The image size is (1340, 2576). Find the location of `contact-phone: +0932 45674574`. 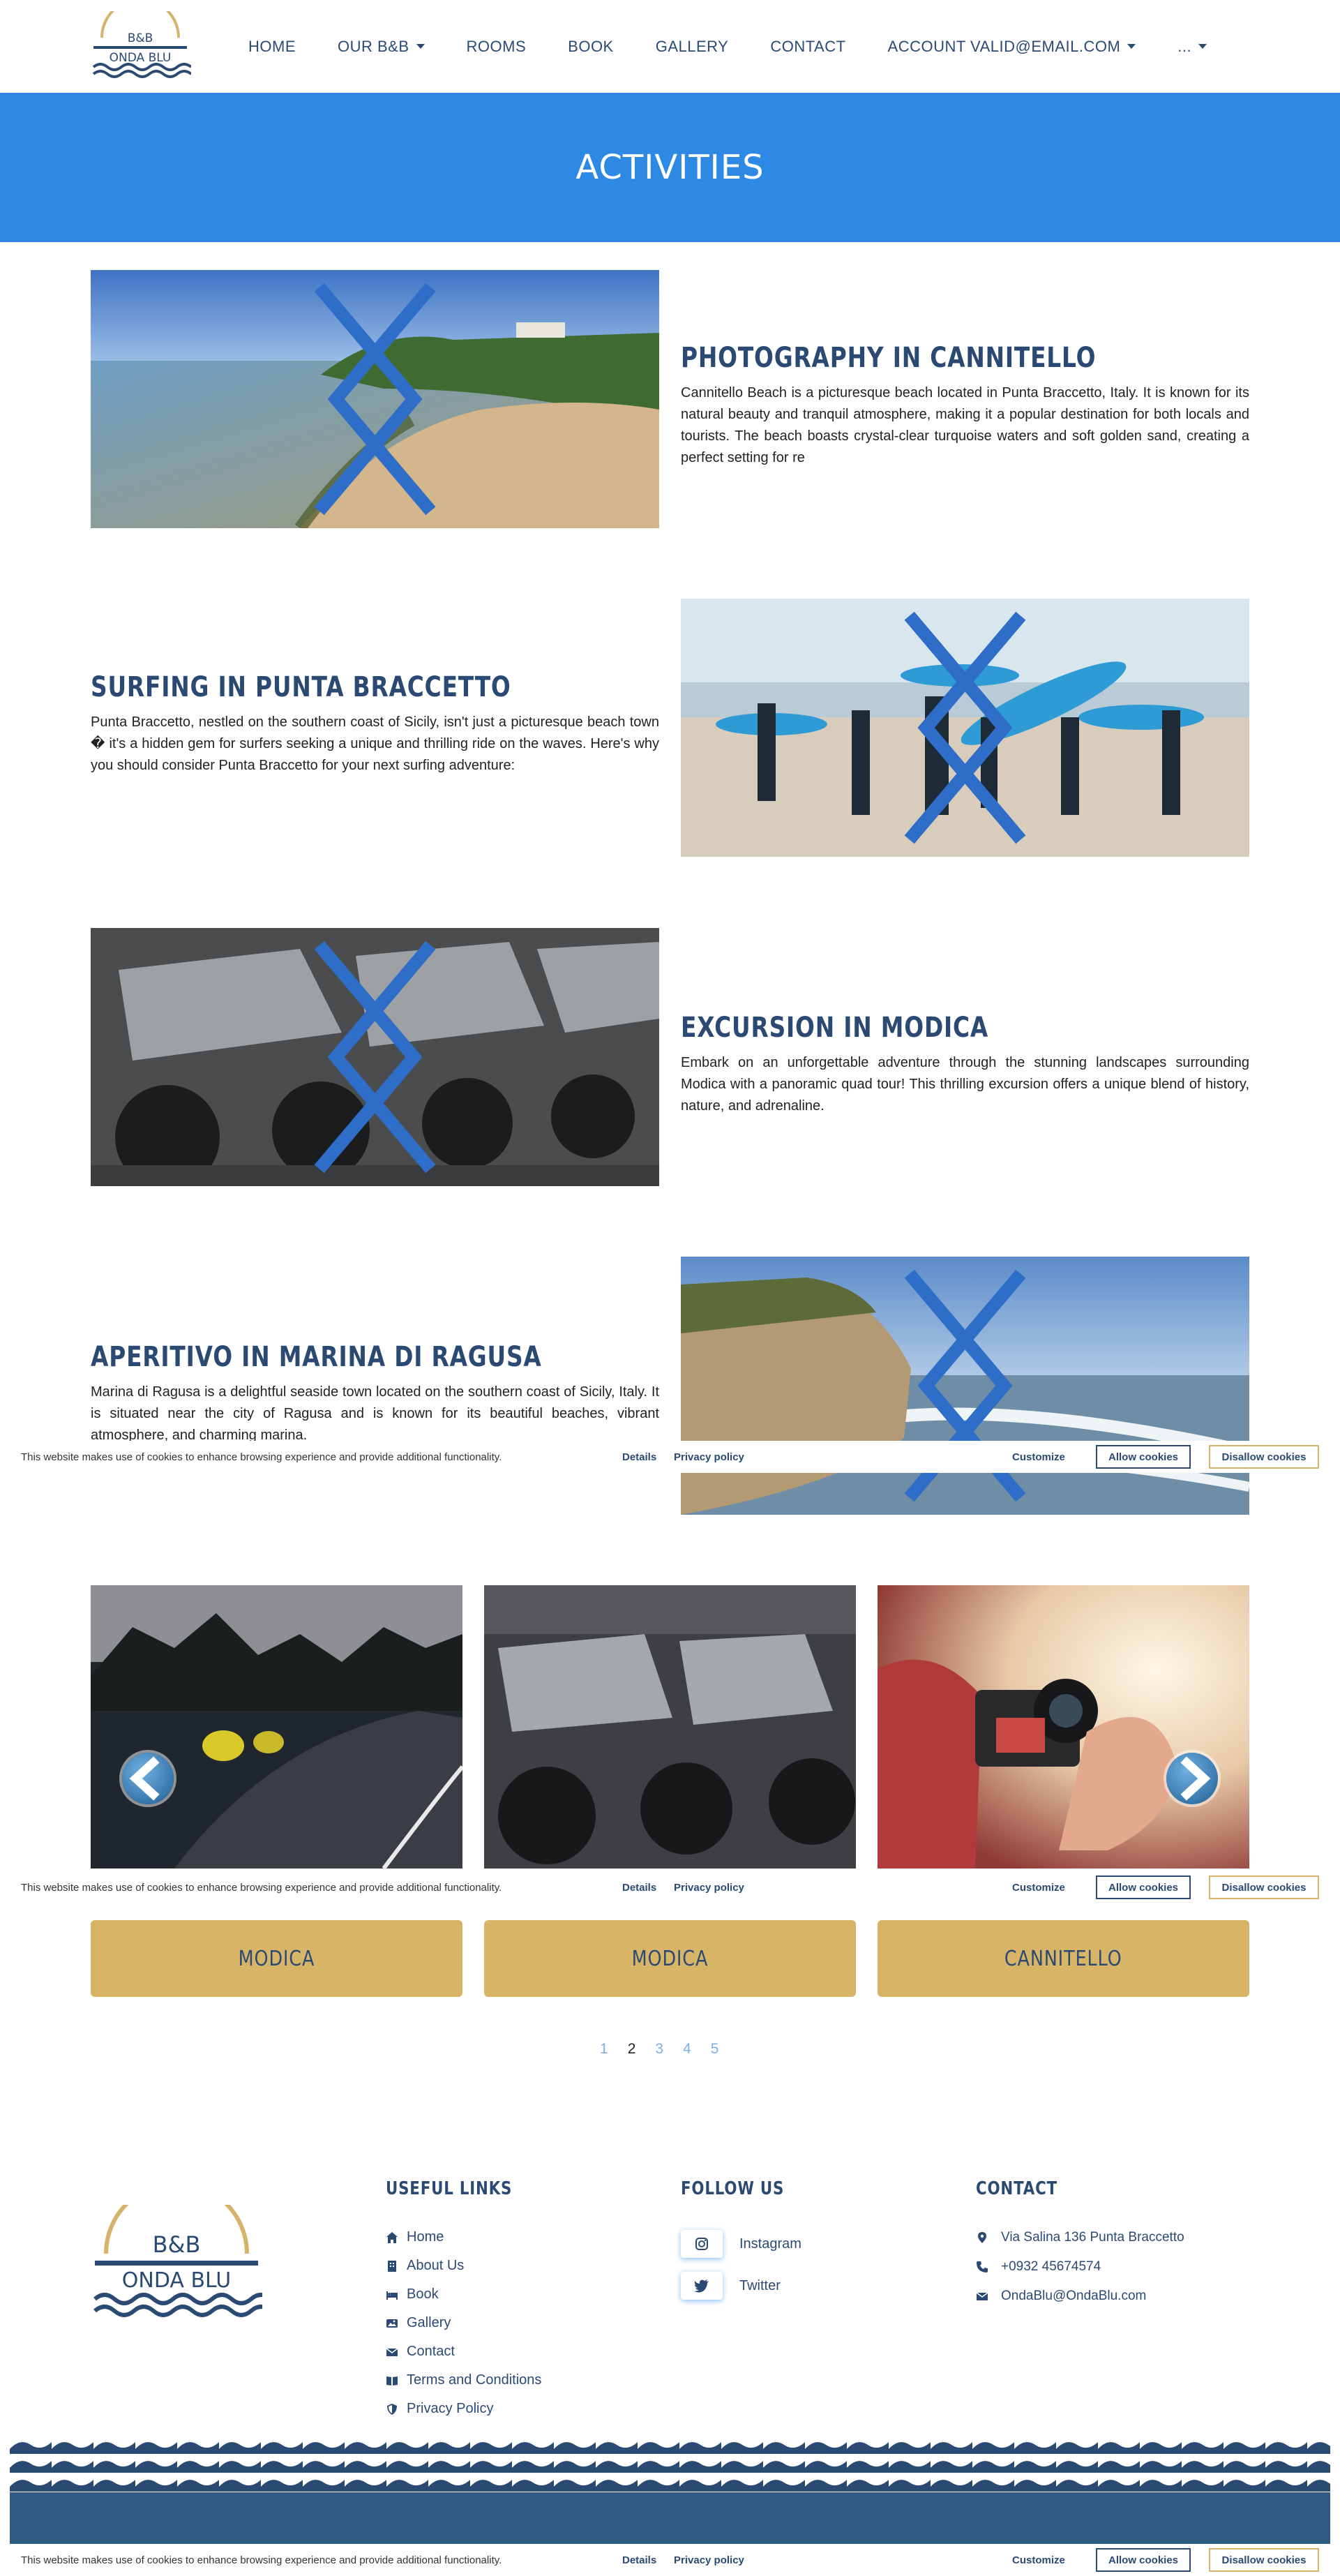

contact-phone: +0932 45674574 is located at coordinates (1080, 2267).